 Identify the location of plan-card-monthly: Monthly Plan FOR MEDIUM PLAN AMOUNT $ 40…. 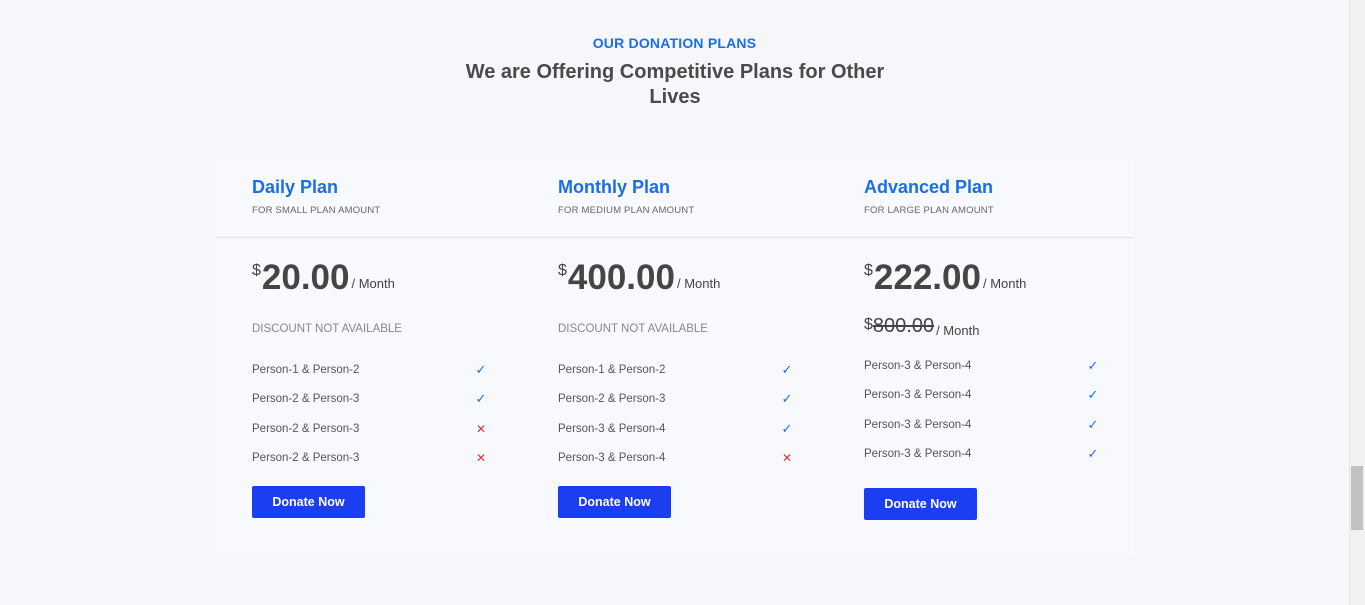
(675, 357).